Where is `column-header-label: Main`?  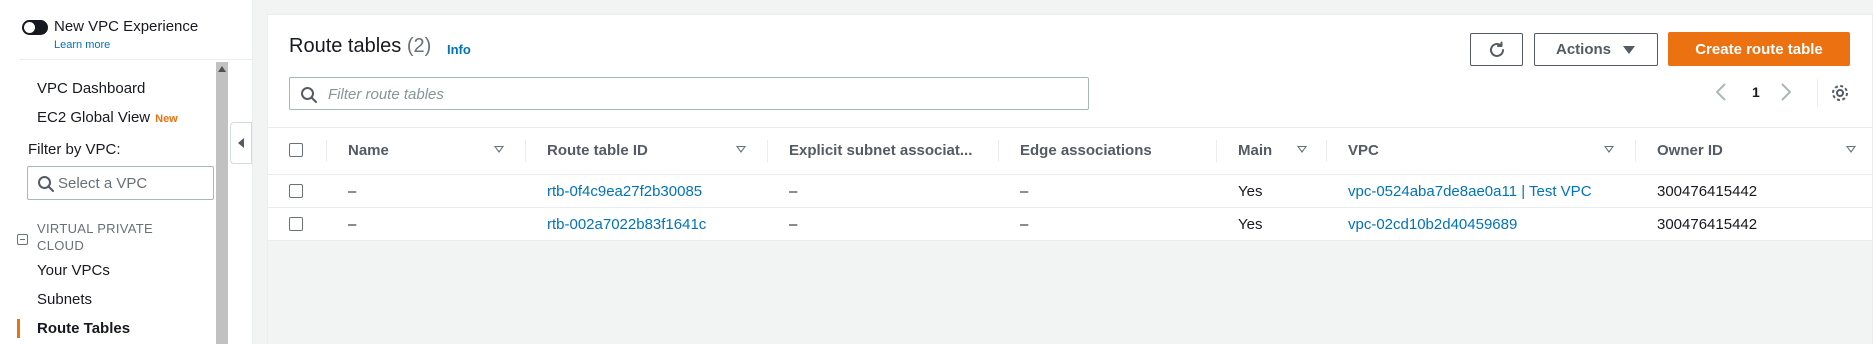 column-header-label: Main is located at coordinates (1255, 150).